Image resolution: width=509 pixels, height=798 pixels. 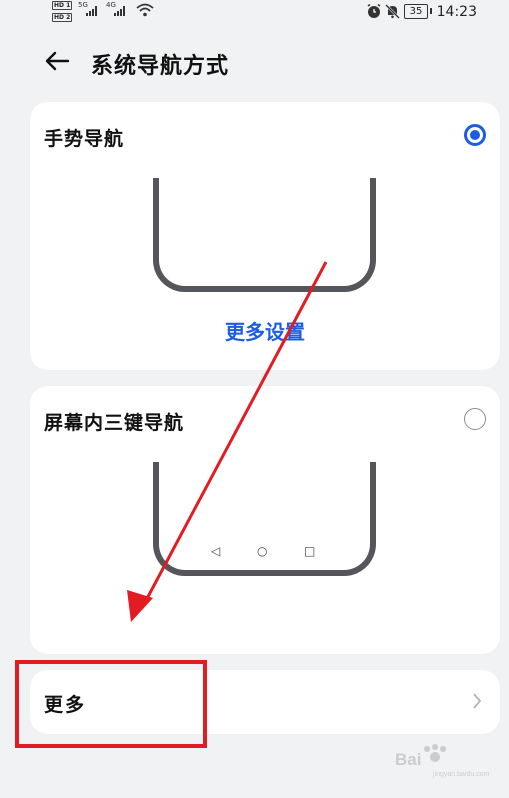 What do you see at coordinates (374, 11) in the screenshot?
I see `alarm-icon` at bounding box center [374, 11].